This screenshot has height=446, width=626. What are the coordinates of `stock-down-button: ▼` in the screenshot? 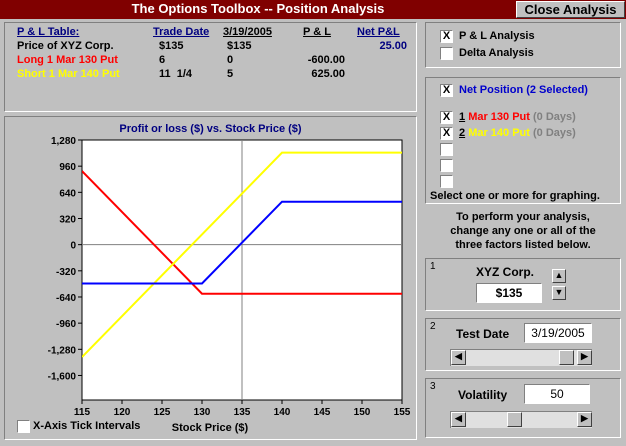 It's located at (559, 293).